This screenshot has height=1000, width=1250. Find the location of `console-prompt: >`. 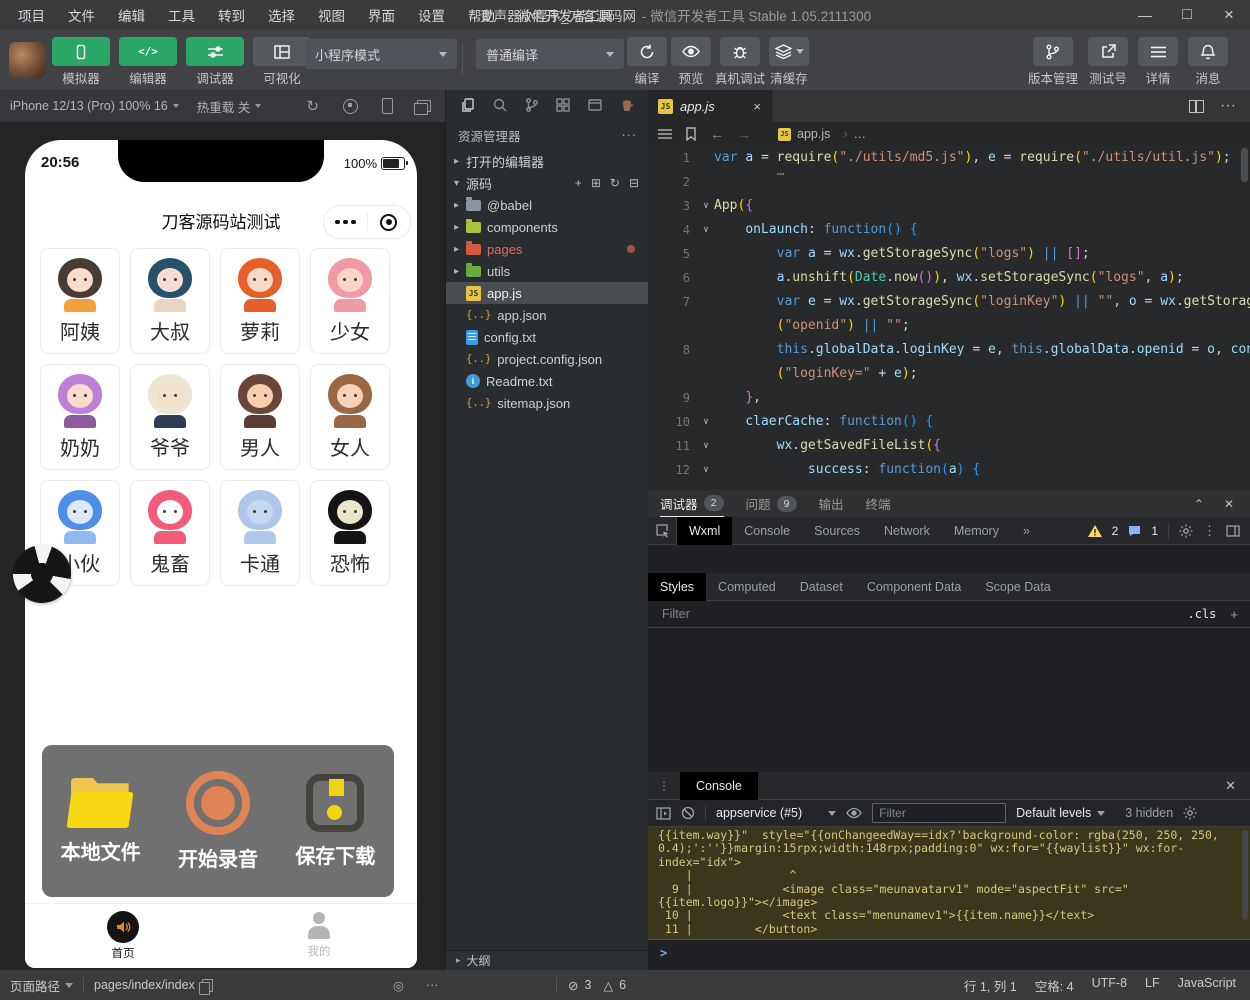

console-prompt: > is located at coordinates (949, 950).